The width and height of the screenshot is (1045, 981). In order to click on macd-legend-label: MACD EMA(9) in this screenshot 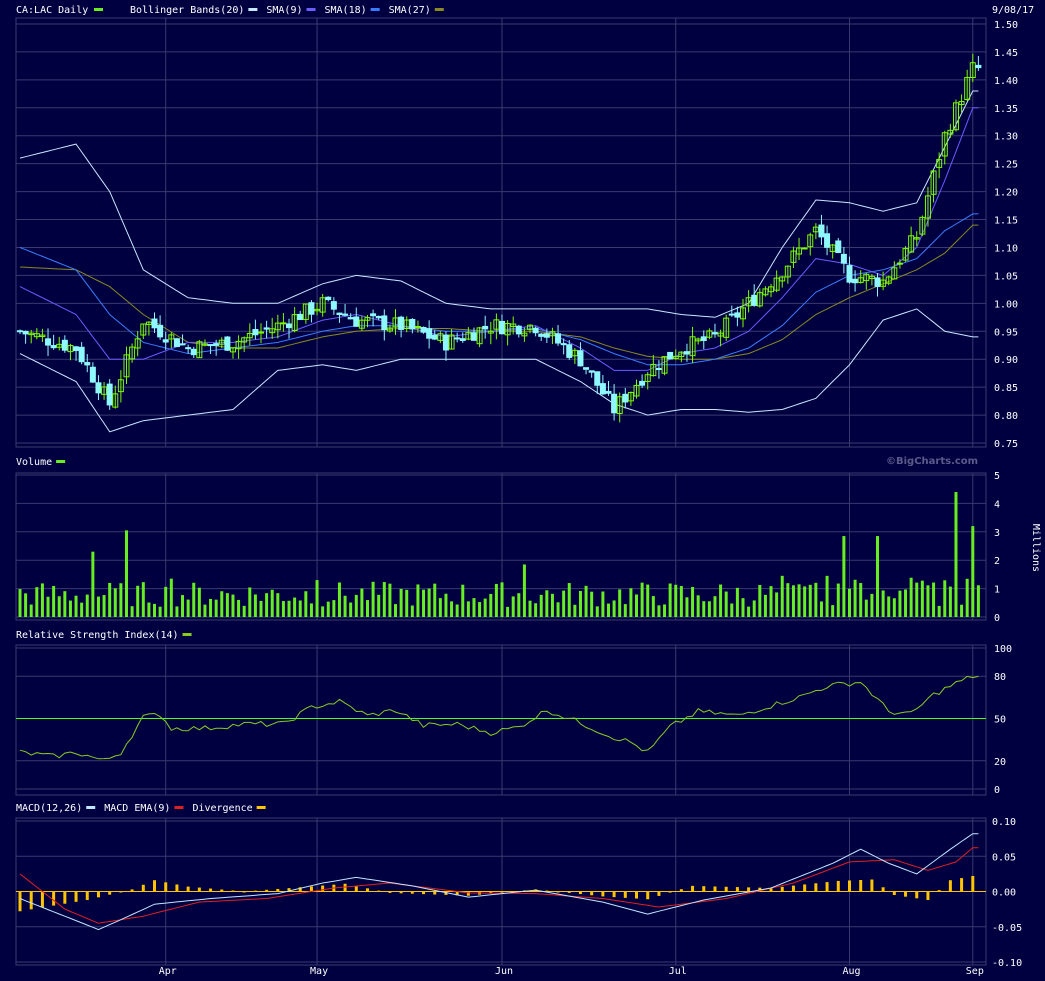, I will do `click(137, 808)`.